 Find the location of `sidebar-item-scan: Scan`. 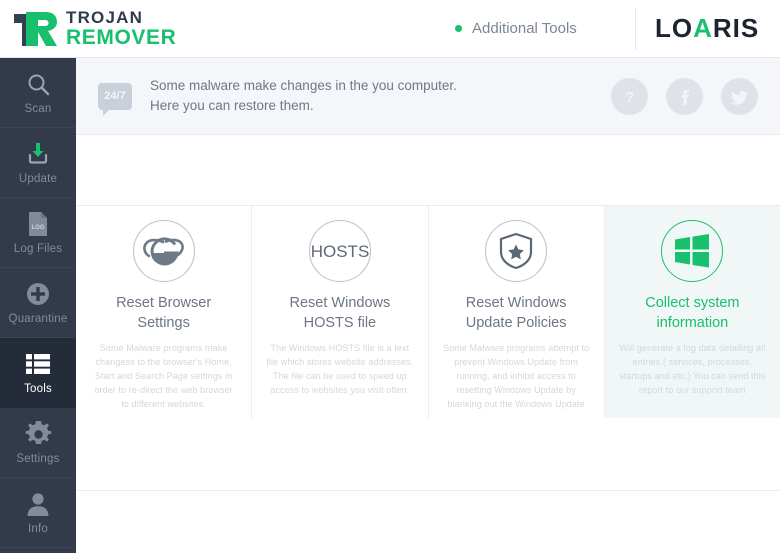

sidebar-item-scan: Scan is located at coordinates (38, 93).